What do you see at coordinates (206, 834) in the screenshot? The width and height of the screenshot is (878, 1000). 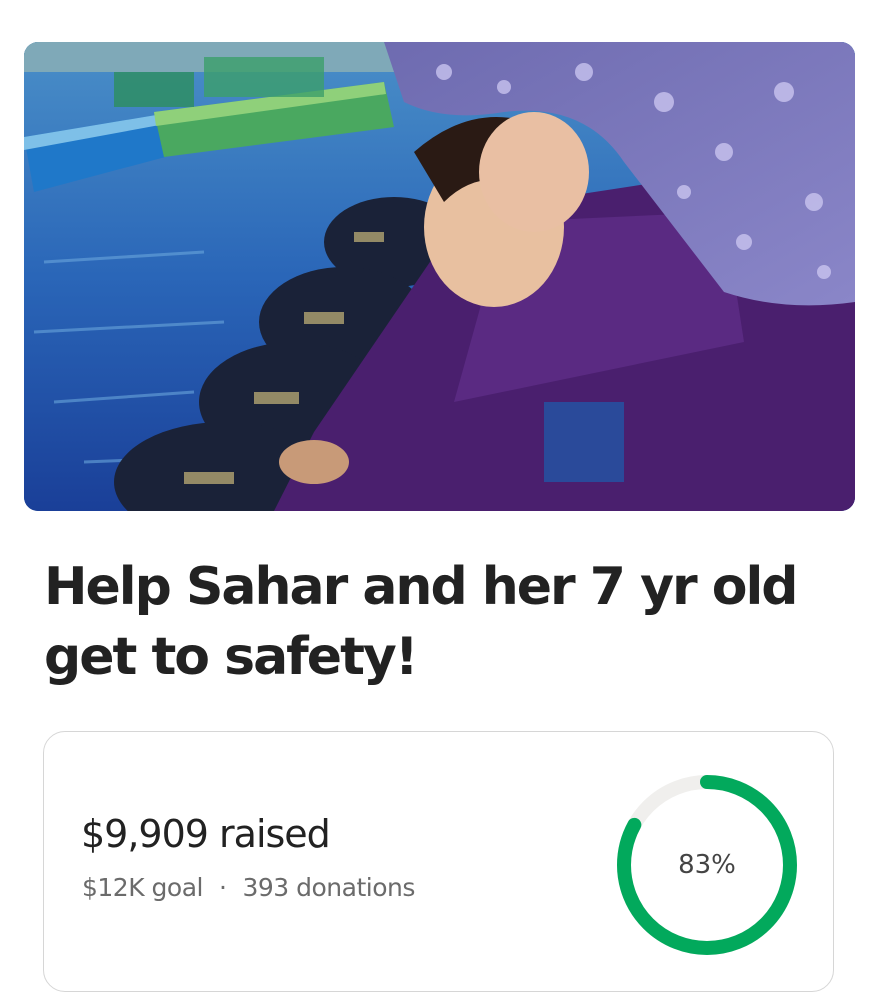 I see `amount-raised: $9,909 raised` at bounding box center [206, 834].